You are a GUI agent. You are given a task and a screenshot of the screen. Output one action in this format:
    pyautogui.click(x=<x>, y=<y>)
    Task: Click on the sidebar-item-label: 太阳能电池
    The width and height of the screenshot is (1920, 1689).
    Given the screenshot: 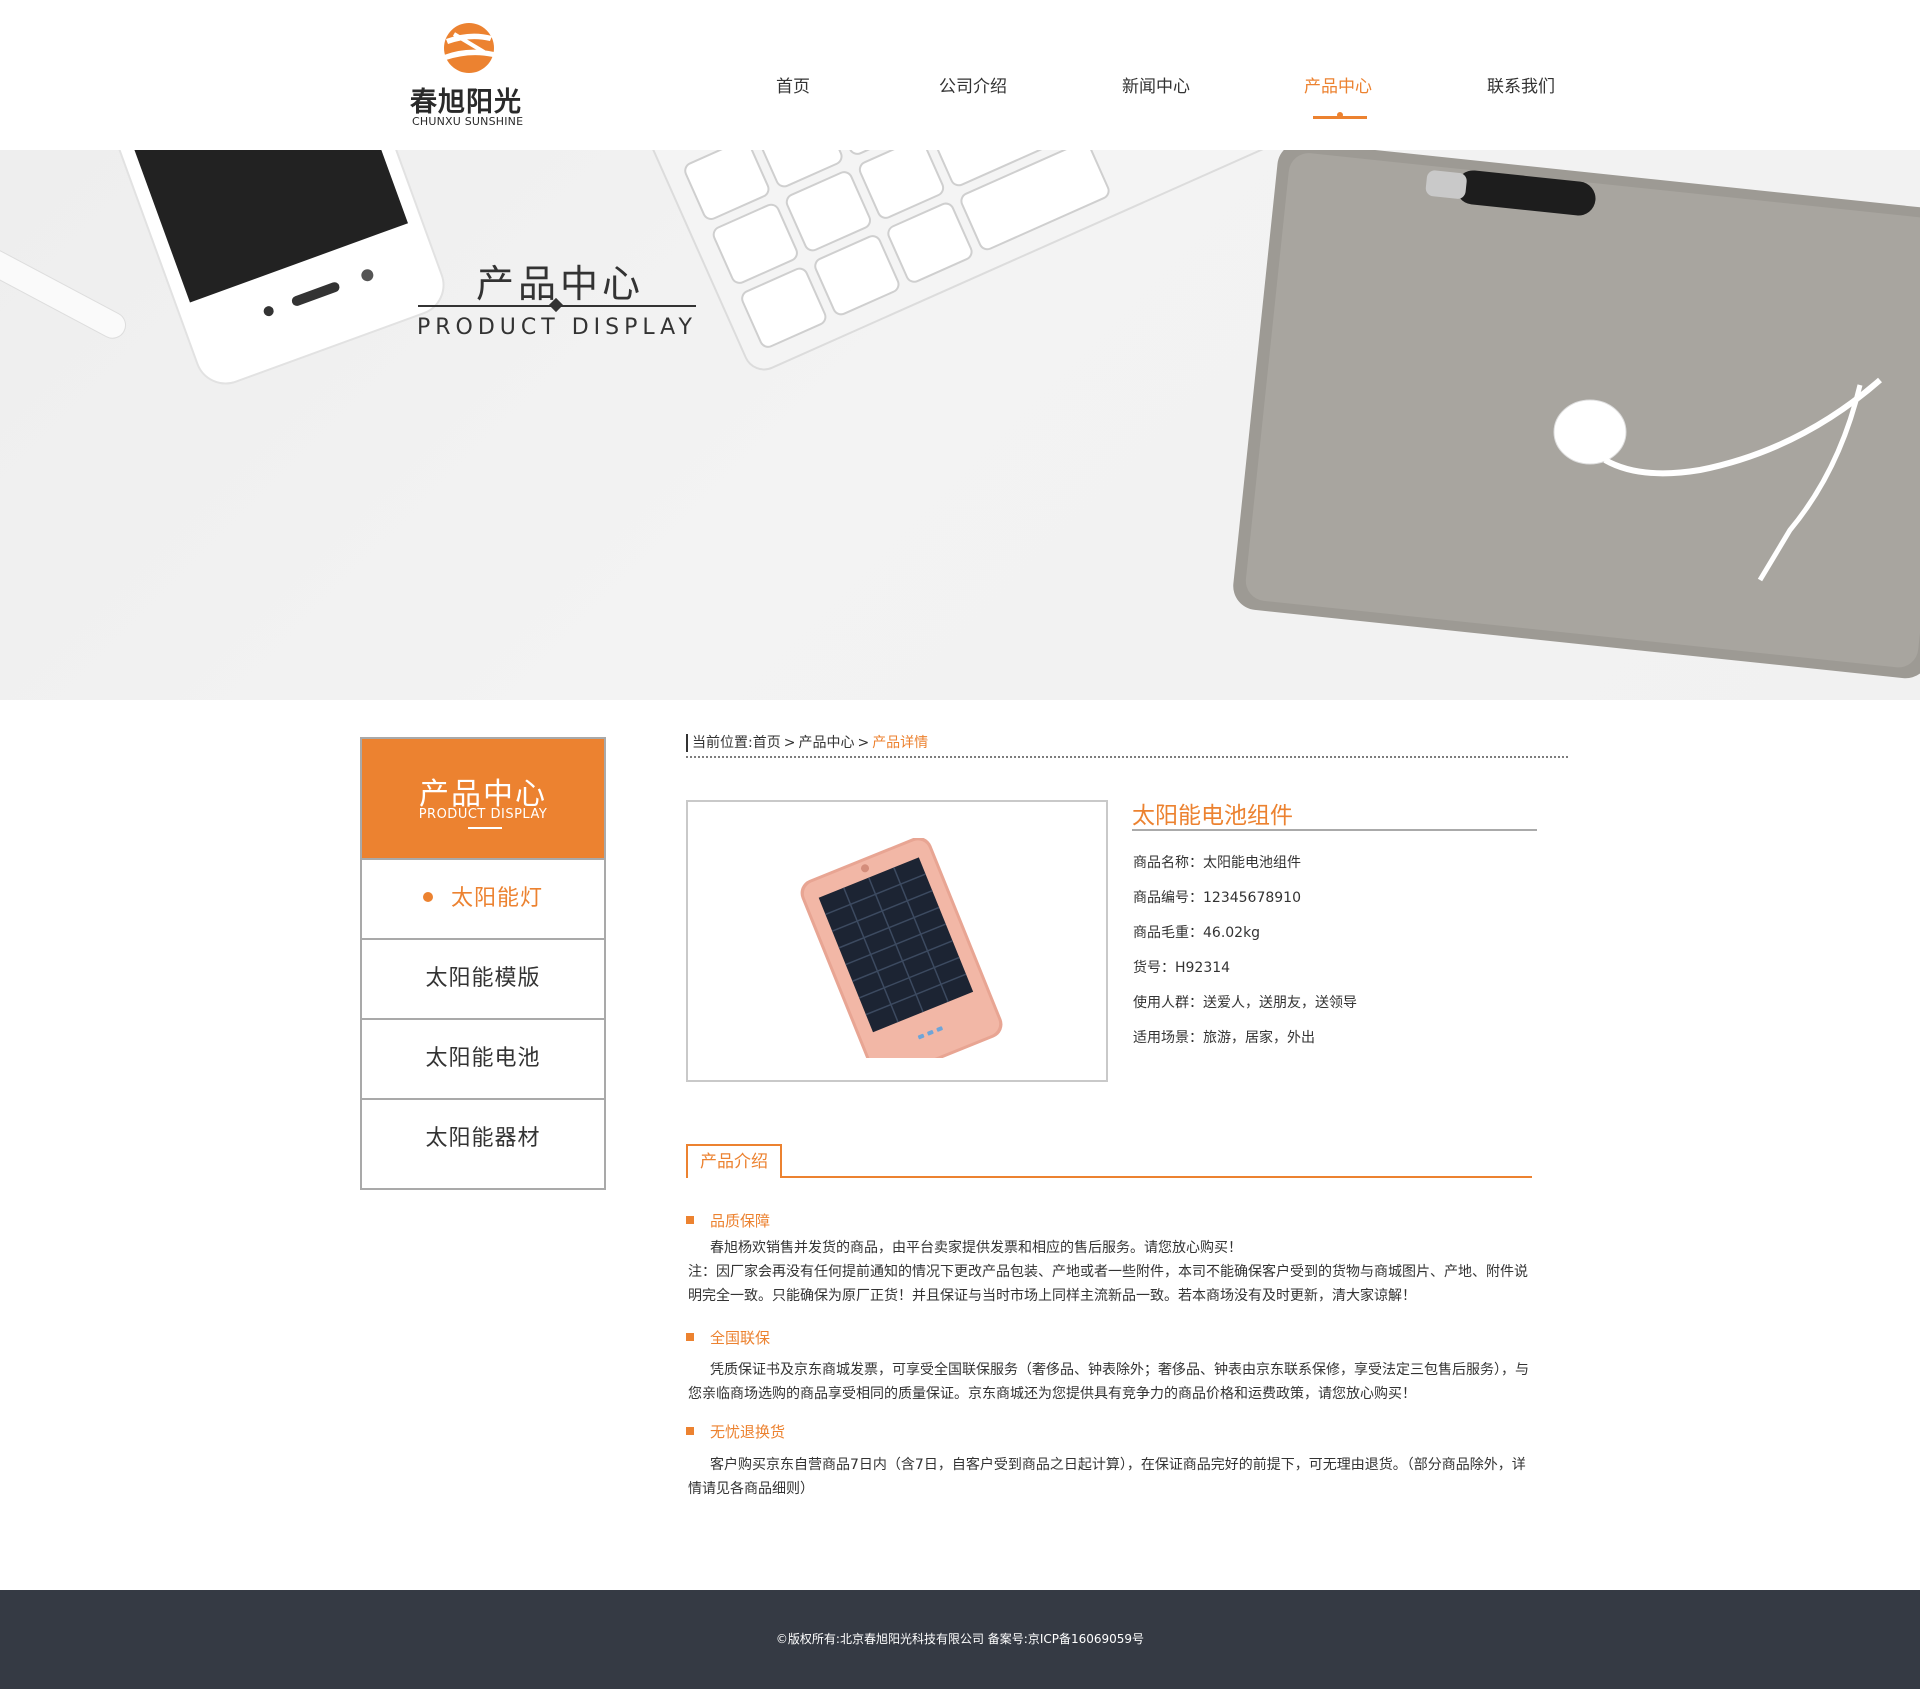 What is the action you would take?
    pyautogui.click(x=483, y=1058)
    